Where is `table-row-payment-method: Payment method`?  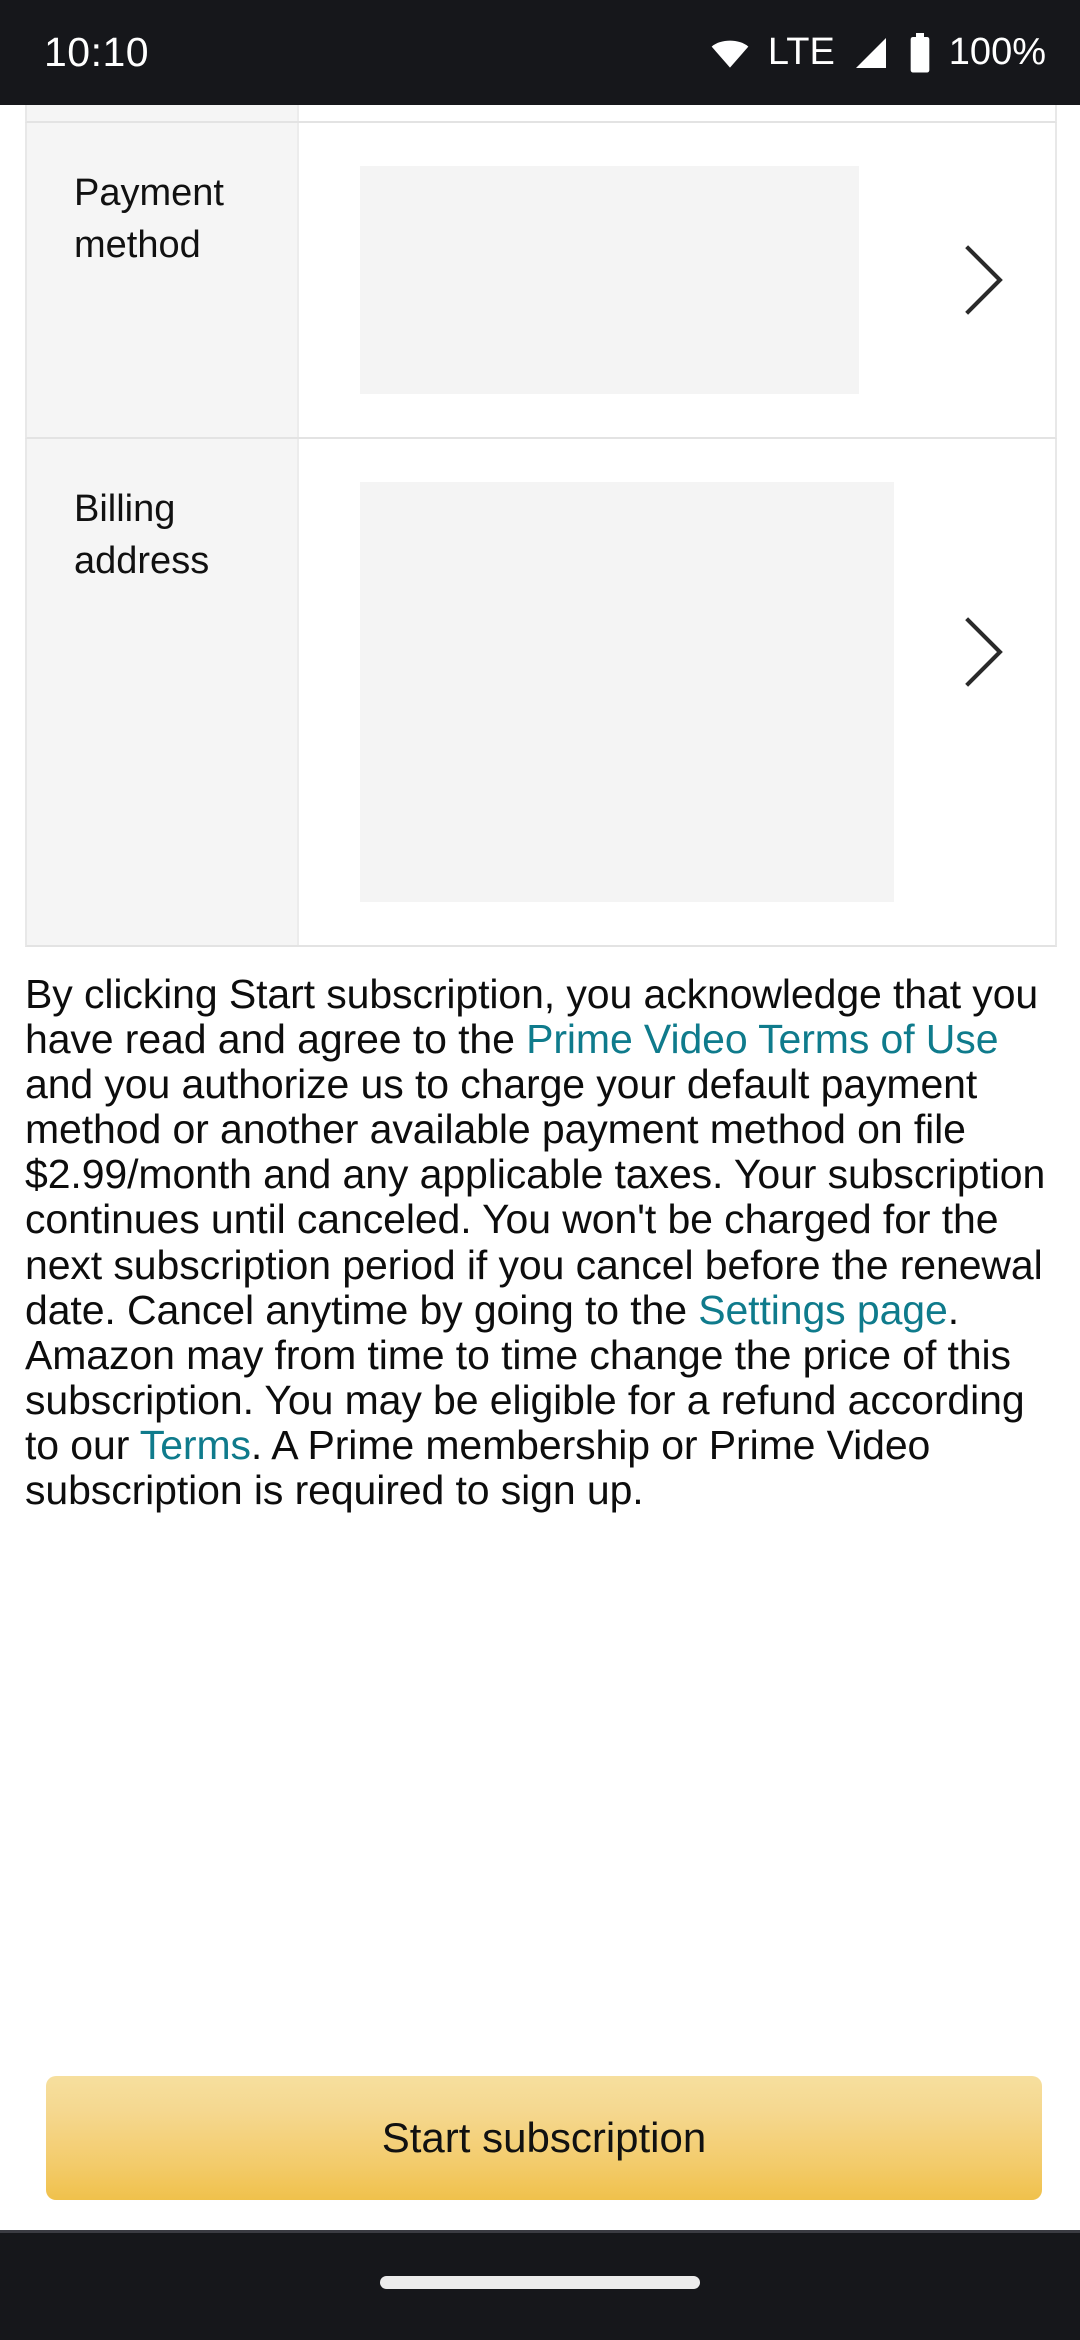
table-row-payment-method: Payment method is located at coordinates (541, 281).